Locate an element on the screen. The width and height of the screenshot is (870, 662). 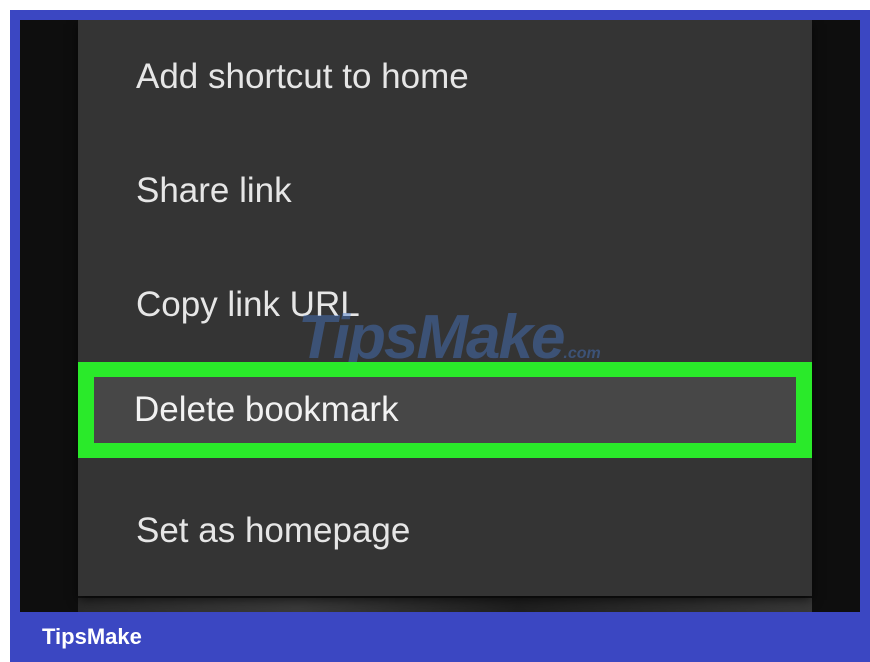
background-right is located at coordinates (836, 316).